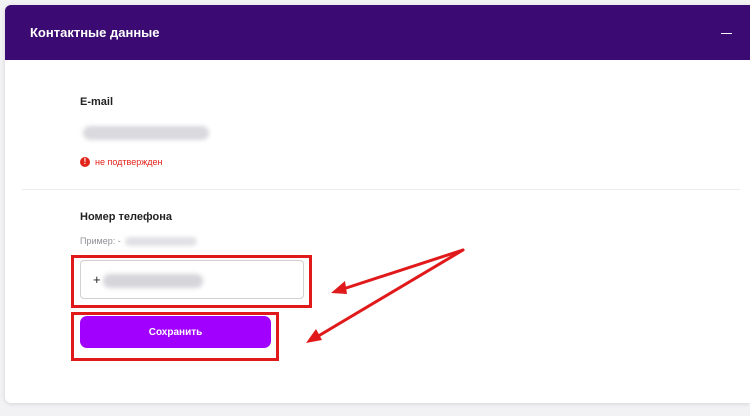  I want to click on phone-input-prefix: +, so click(97, 279).